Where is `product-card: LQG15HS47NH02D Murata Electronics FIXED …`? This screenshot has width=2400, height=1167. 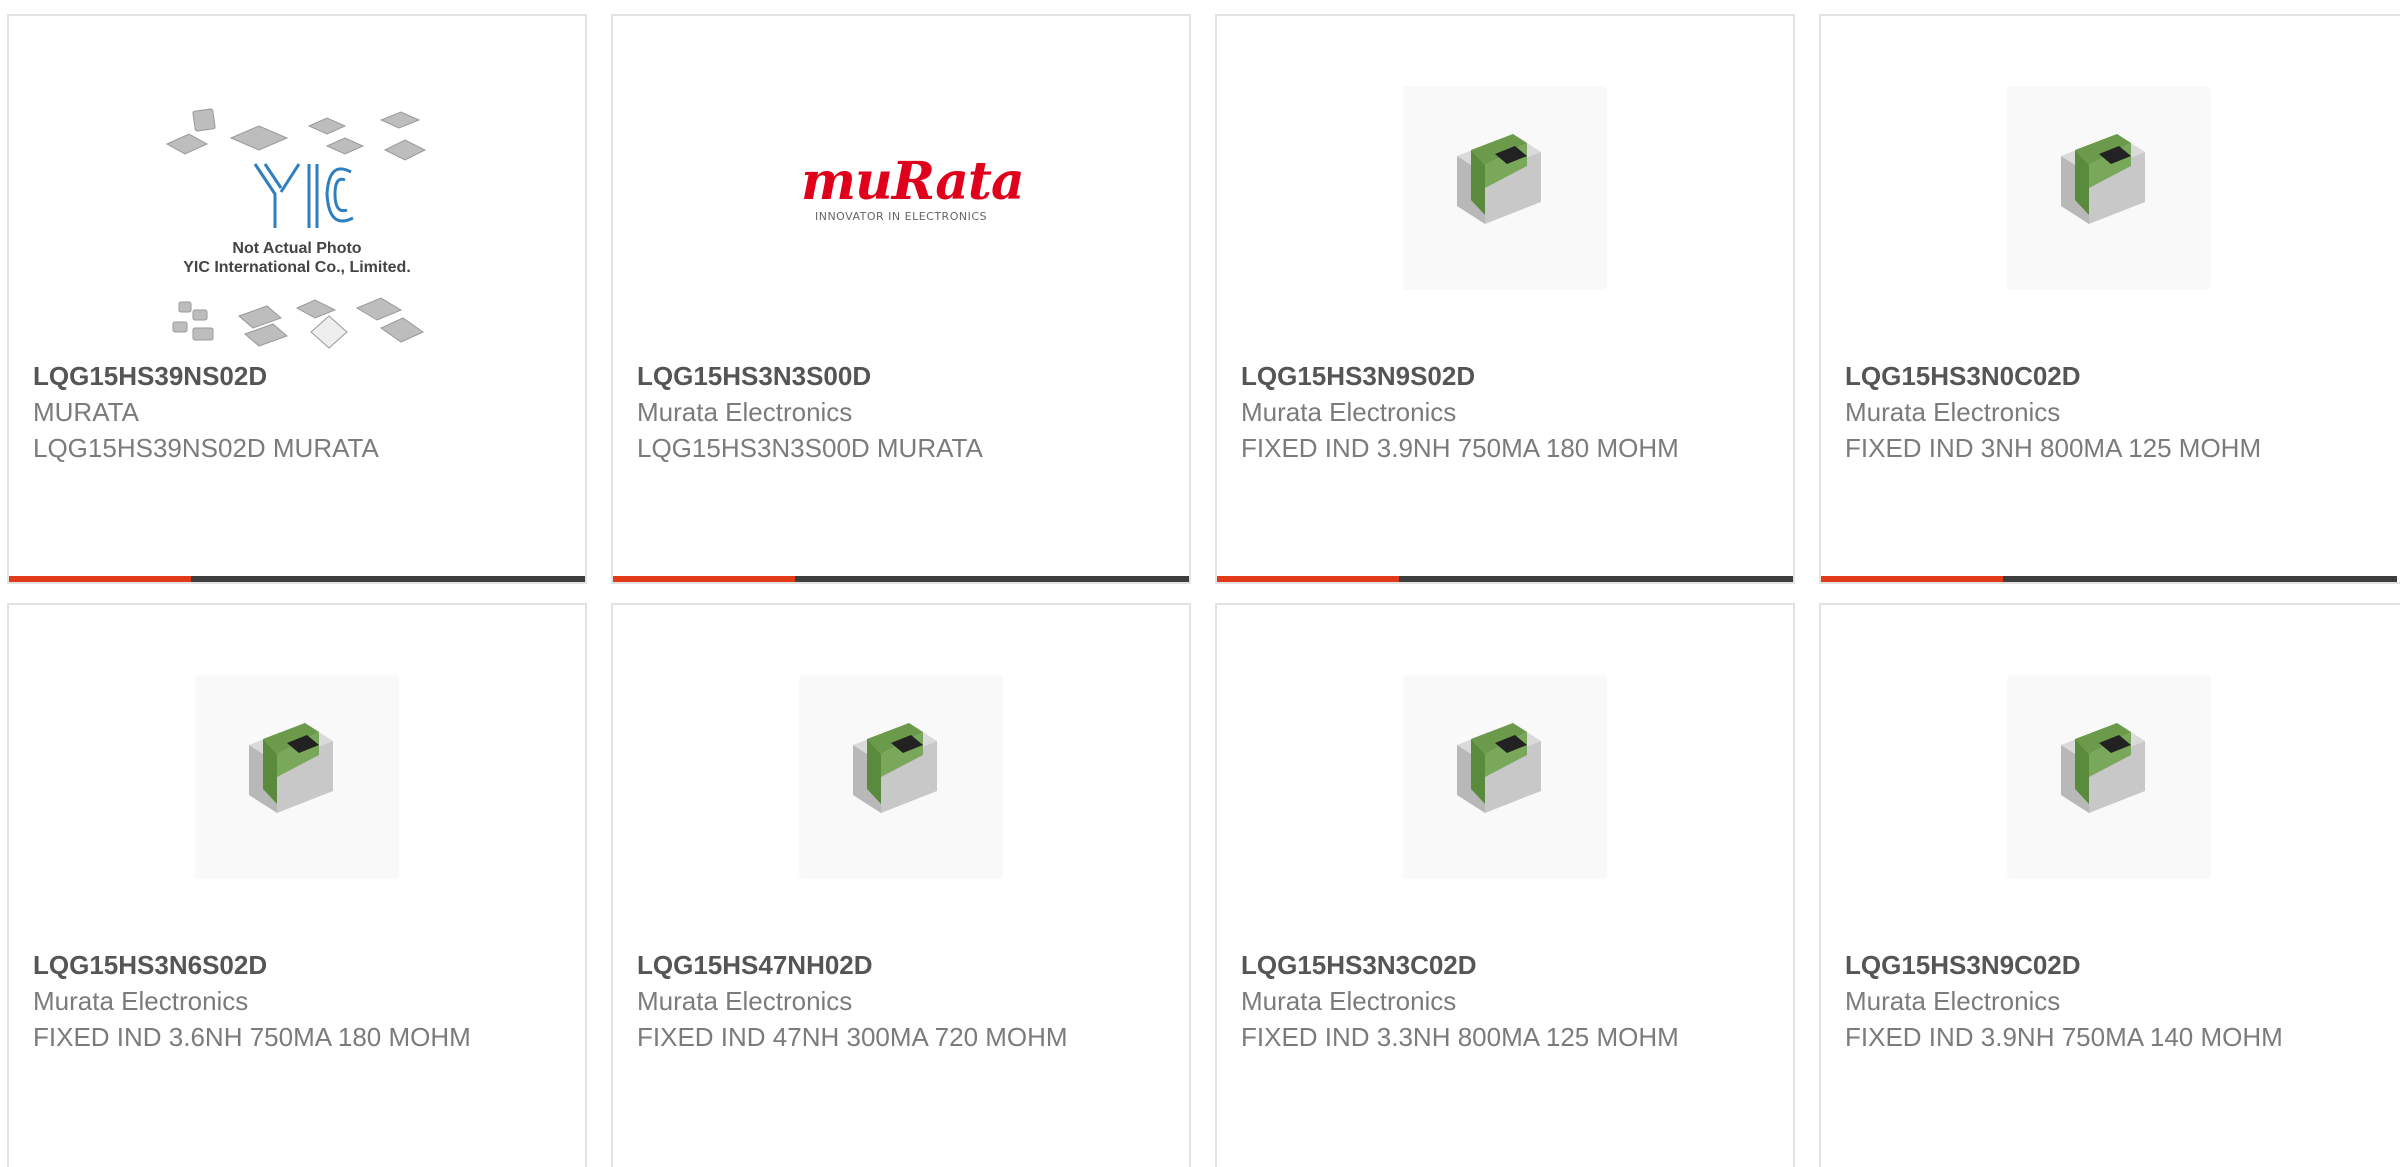
product-card: LQG15HS47NH02D Murata Electronics FIXED … is located at coordinates (901, 885).